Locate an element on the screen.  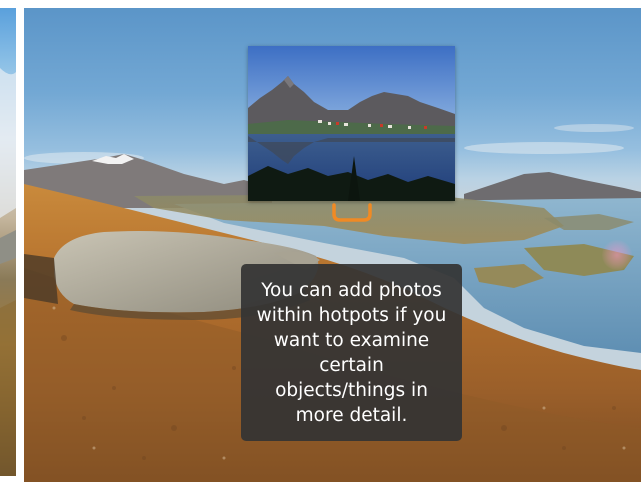
lens-flare is located at coordinates (617, 255).